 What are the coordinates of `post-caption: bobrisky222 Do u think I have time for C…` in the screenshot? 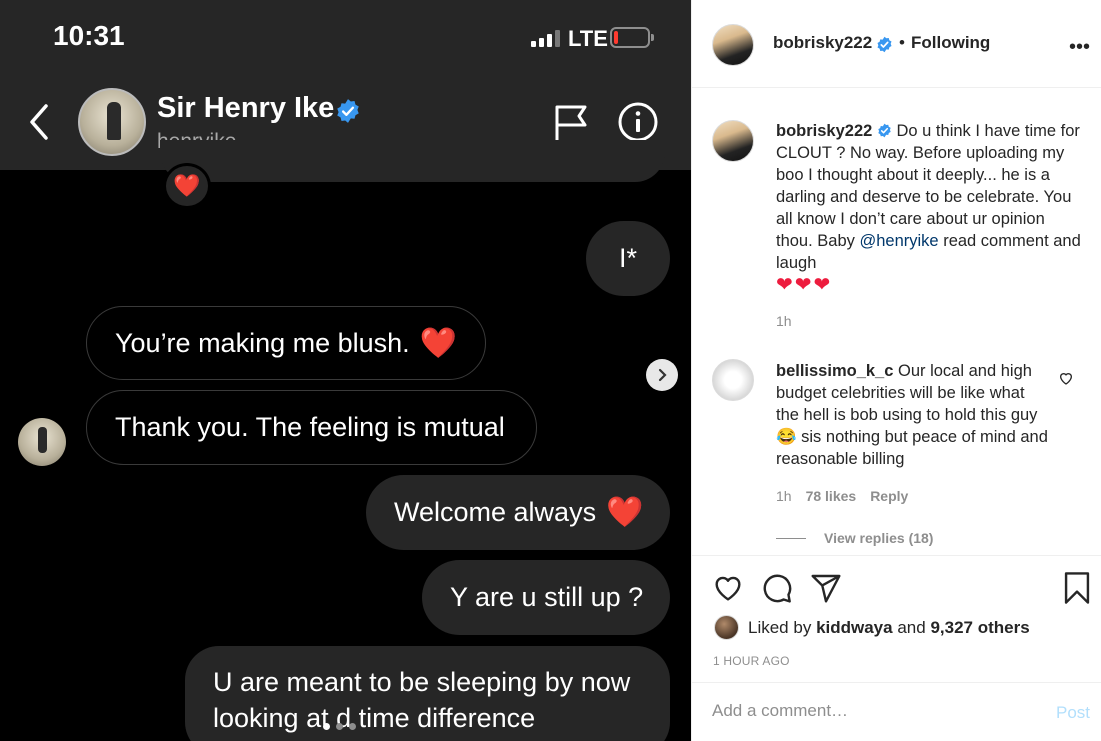 It's located at (928, 208).